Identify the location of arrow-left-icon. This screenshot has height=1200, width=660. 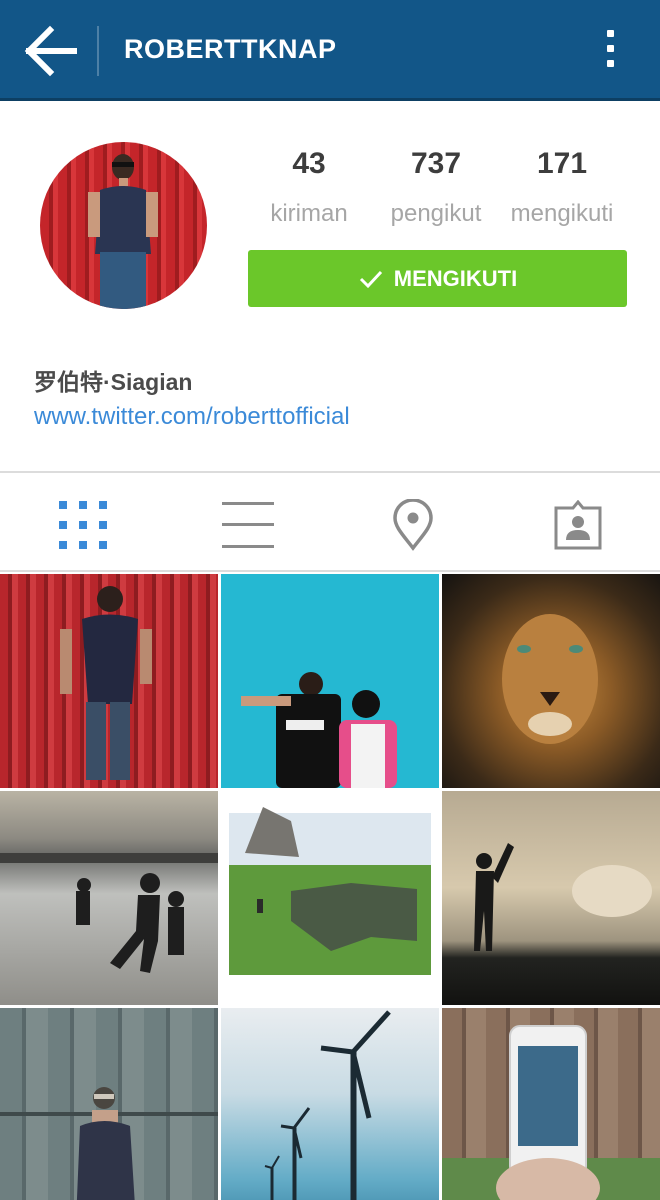
(50, 51).